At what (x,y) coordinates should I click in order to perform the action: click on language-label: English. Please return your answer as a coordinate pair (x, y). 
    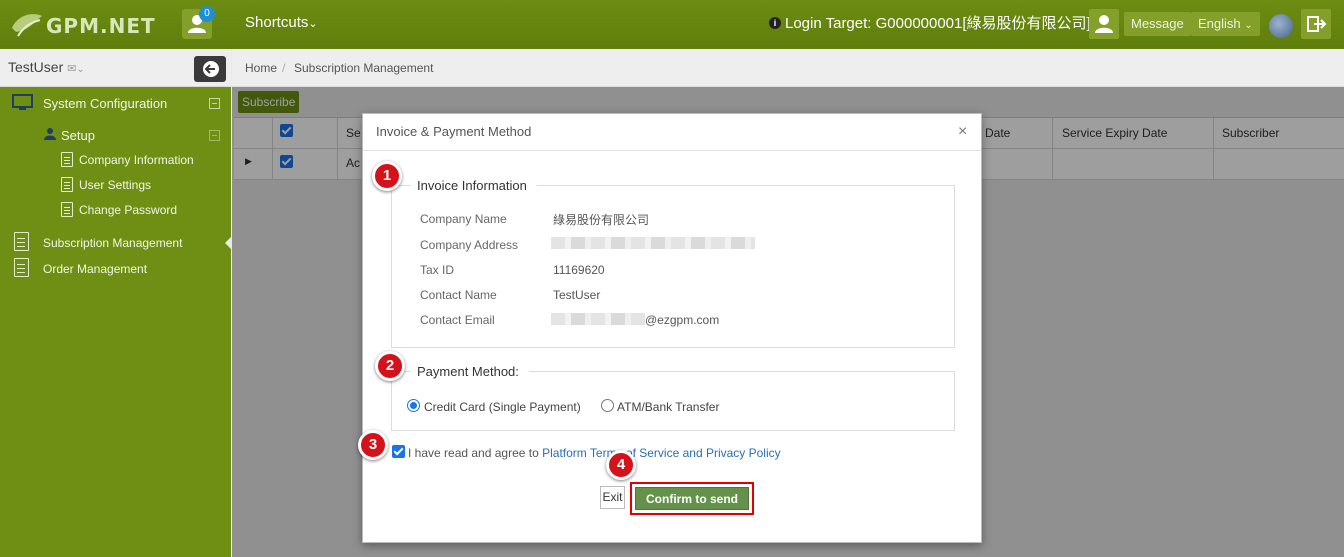
    Looking at the image, I should click on (1219, 23).